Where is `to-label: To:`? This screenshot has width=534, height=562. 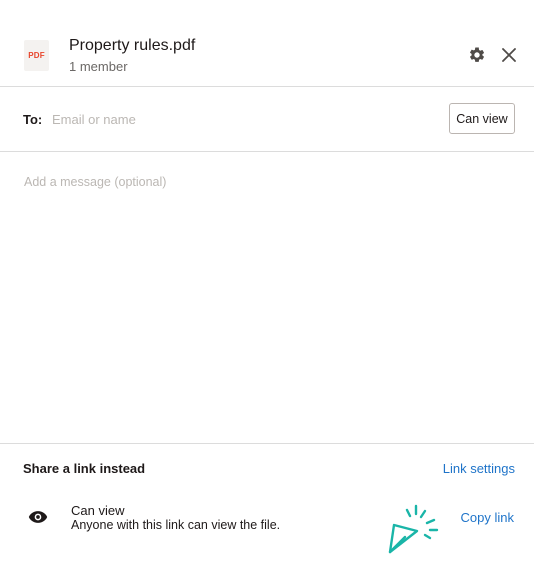
to-label: To: is located at coordinates (33, 119).